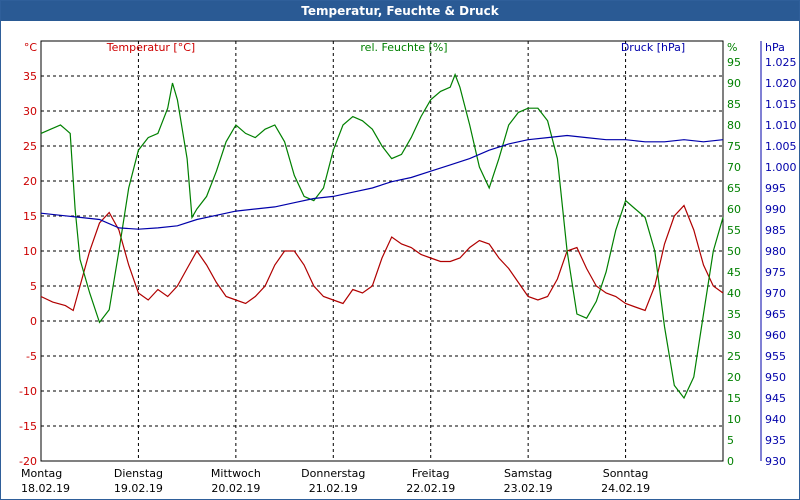 The image size is (800, 500). Describe the element at coordinates (430, 488) in the screenshot. I see `x-tick-label-date: 22.02.19` at that location.